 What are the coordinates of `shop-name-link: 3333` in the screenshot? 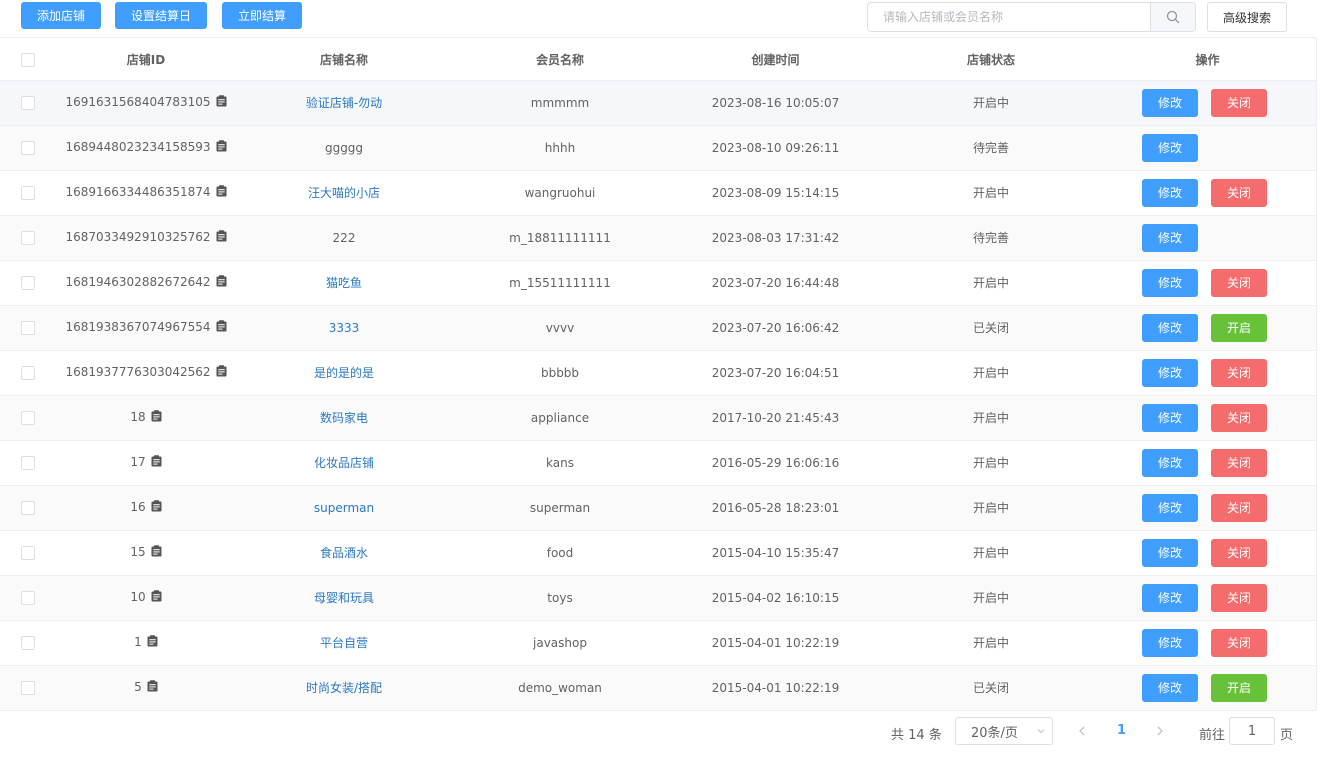 It's located at (344, 328).